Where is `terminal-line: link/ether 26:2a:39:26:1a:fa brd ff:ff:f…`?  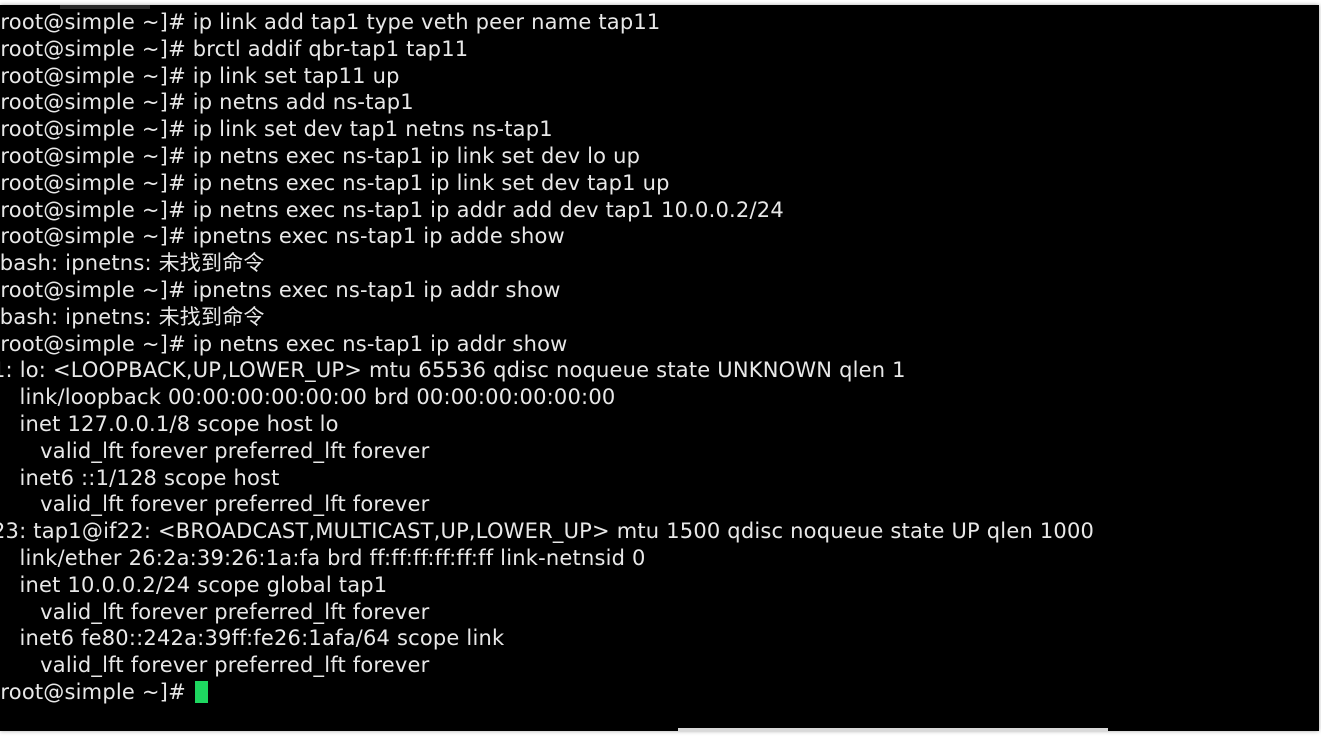 terminal-line: link/ether 26:2a:39:26:1a:fa brd ff:ff:f… is located at coordinates (323, 557).